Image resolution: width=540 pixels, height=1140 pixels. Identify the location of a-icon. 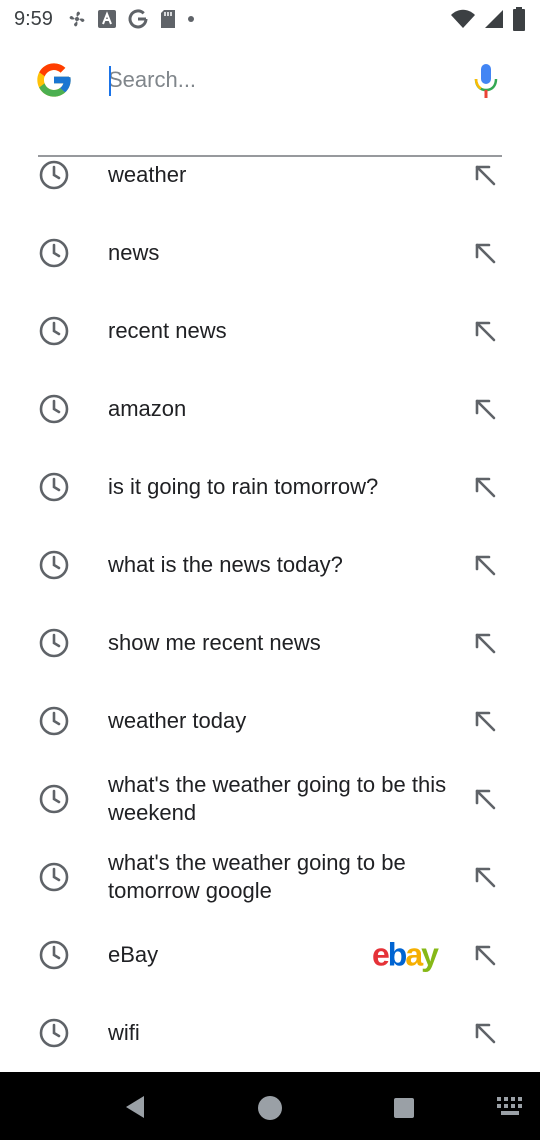
(106, 19).